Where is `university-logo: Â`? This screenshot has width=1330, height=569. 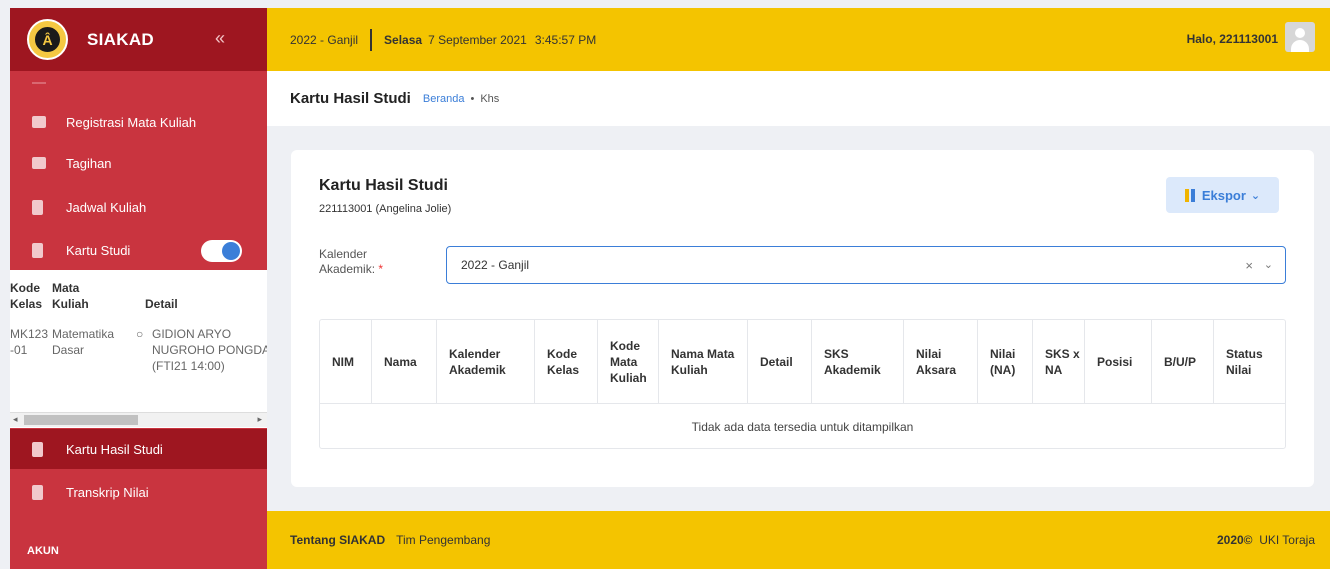
university-logo: Â is located at coordinates (47, 39).